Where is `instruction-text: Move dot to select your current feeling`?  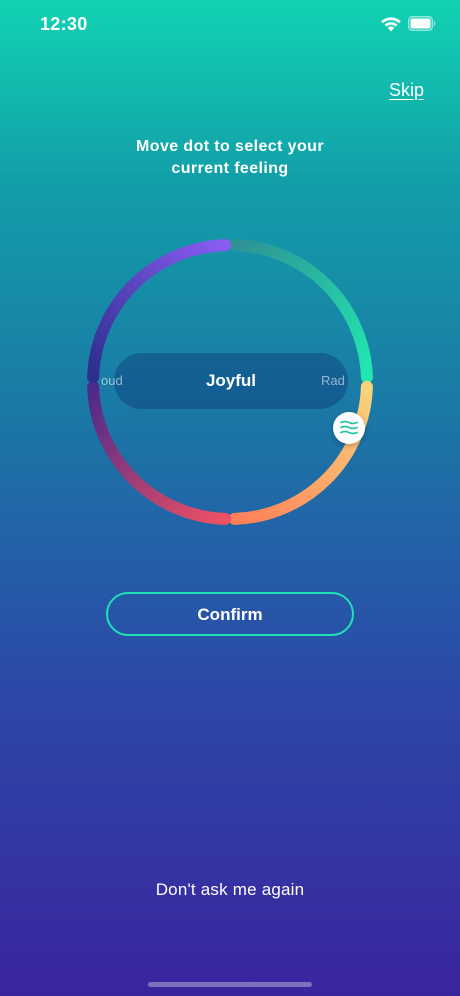
instruction-text: Move dot to select your current feeling is located at coordinates (230, 158).